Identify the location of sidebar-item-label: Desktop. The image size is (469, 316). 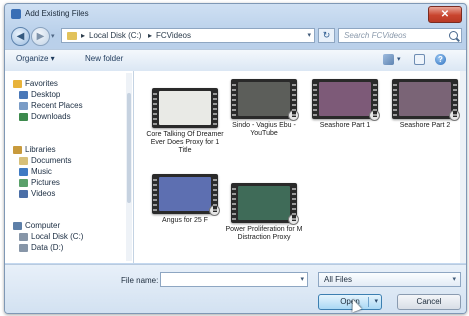
(46, 94).